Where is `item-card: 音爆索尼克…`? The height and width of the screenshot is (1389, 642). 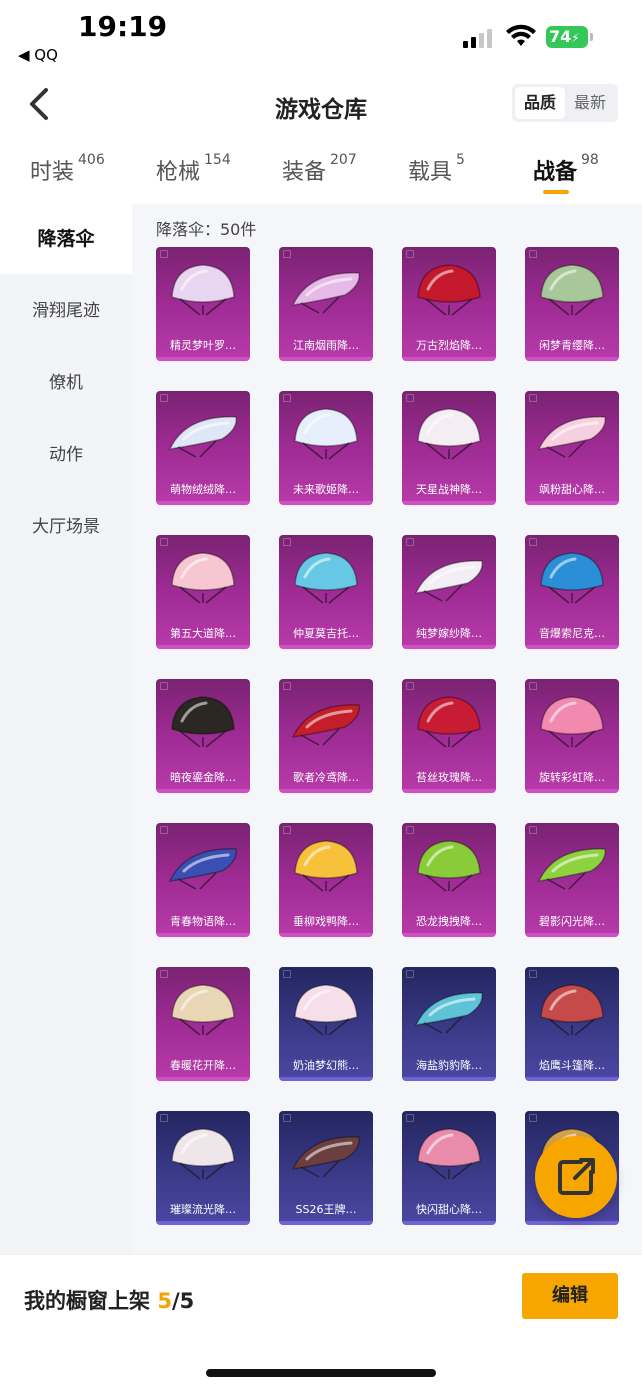 item-card: 音爆索尼克… is located at coordinates (572, 592).